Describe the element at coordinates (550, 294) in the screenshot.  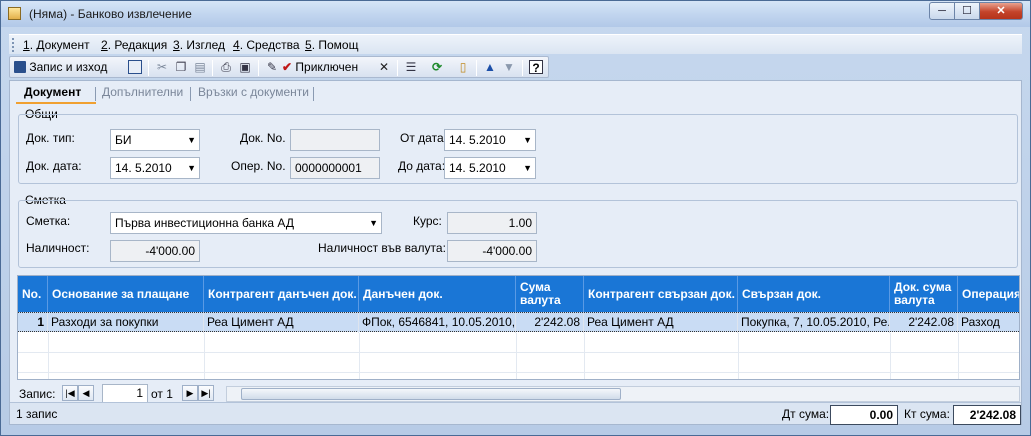
I see `column-header-currency-amount: Сума валута` at that location.